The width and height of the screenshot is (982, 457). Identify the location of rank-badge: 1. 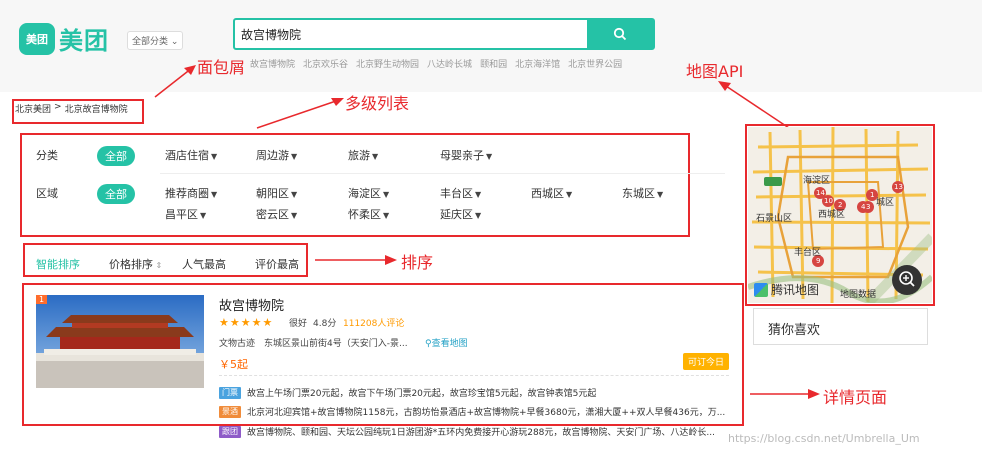
(42, 299).